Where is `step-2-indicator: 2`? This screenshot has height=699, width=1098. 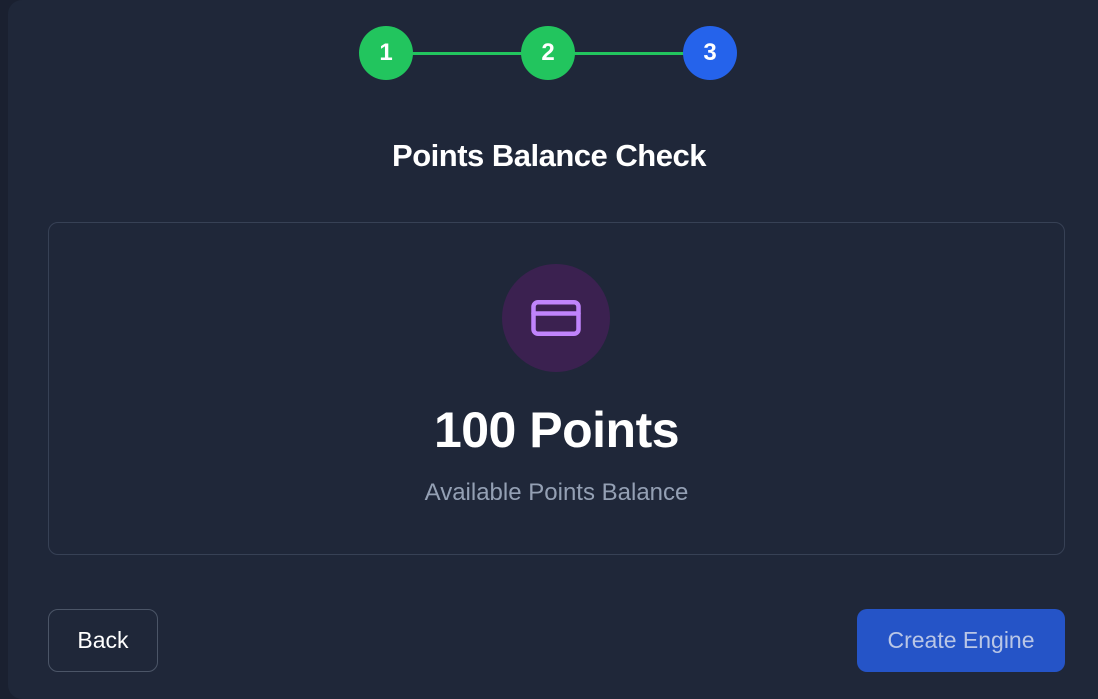
step-2-indicator: 2 is located at coordinates (548, 53).